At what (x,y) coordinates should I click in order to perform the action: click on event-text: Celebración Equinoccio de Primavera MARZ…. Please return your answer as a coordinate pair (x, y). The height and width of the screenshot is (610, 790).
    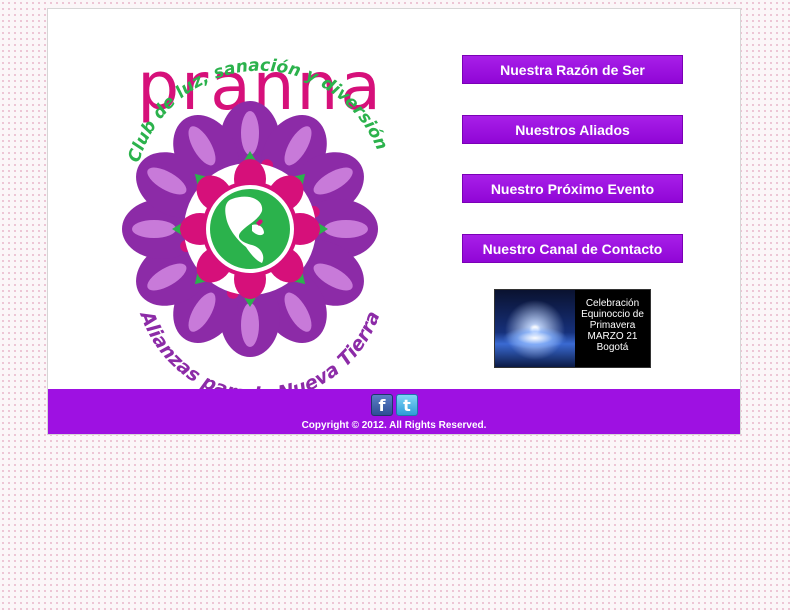
    Looking at the image, I should click on (612, 325).